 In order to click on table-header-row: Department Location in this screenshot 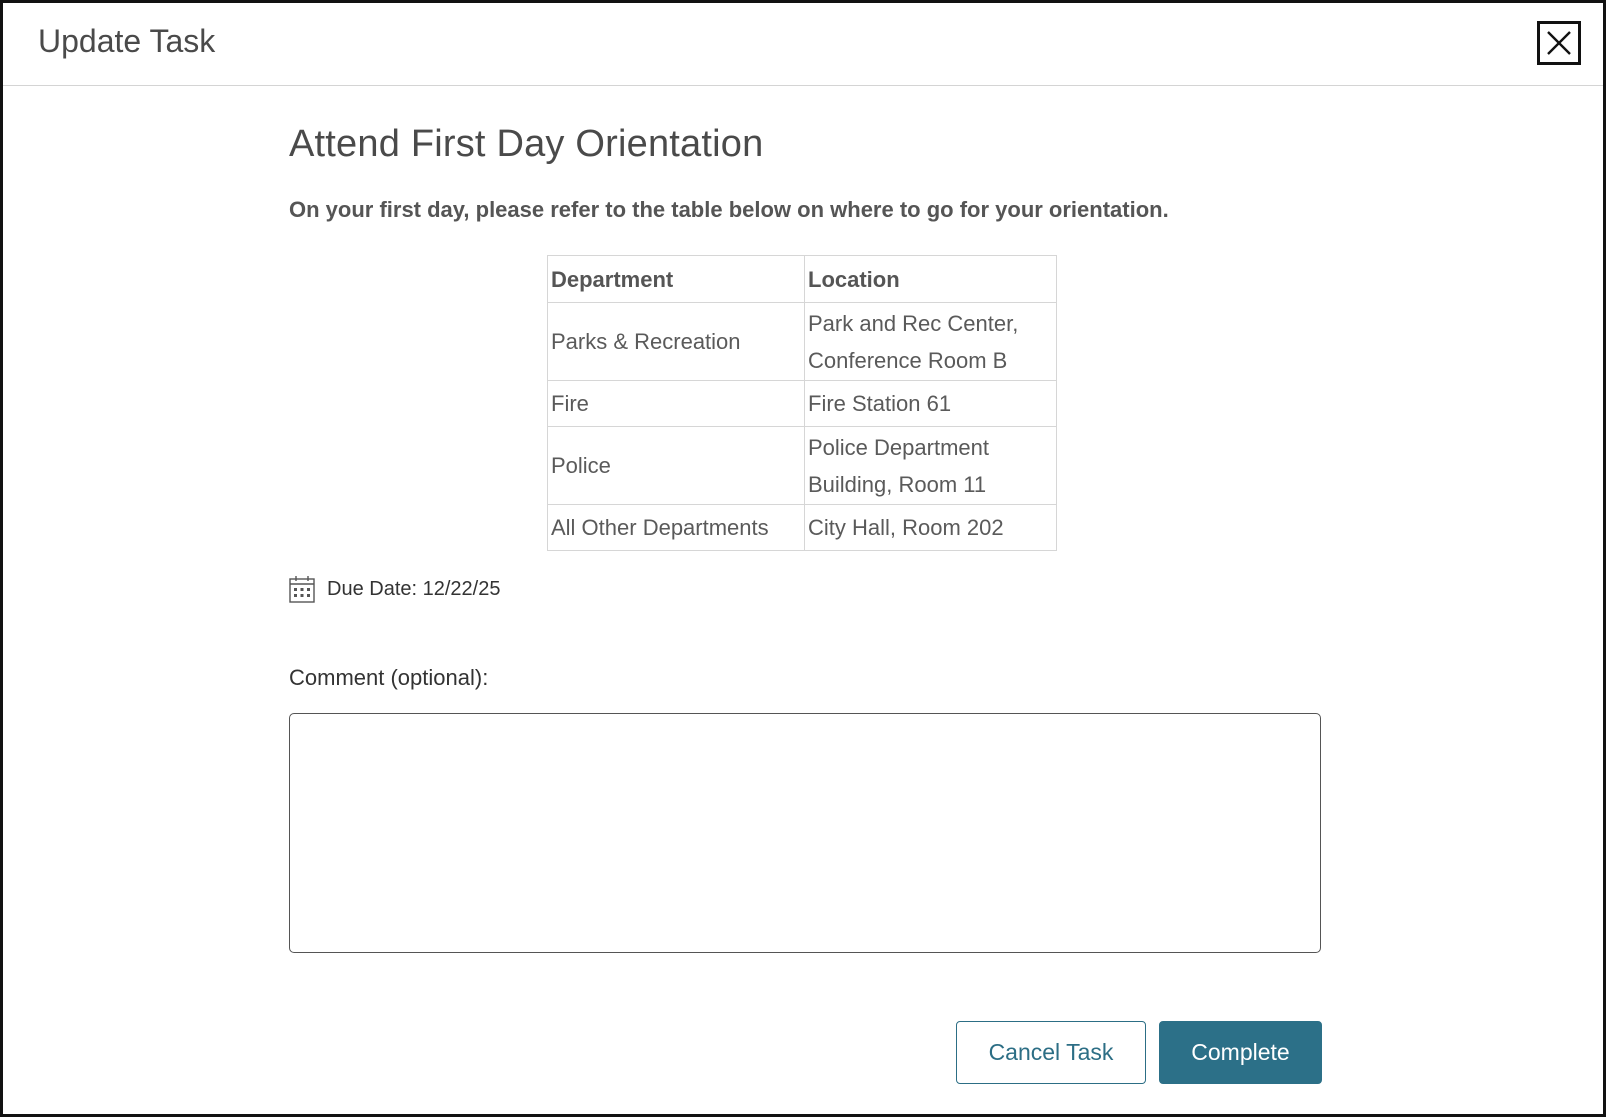, I will do `click(802, 279)`.